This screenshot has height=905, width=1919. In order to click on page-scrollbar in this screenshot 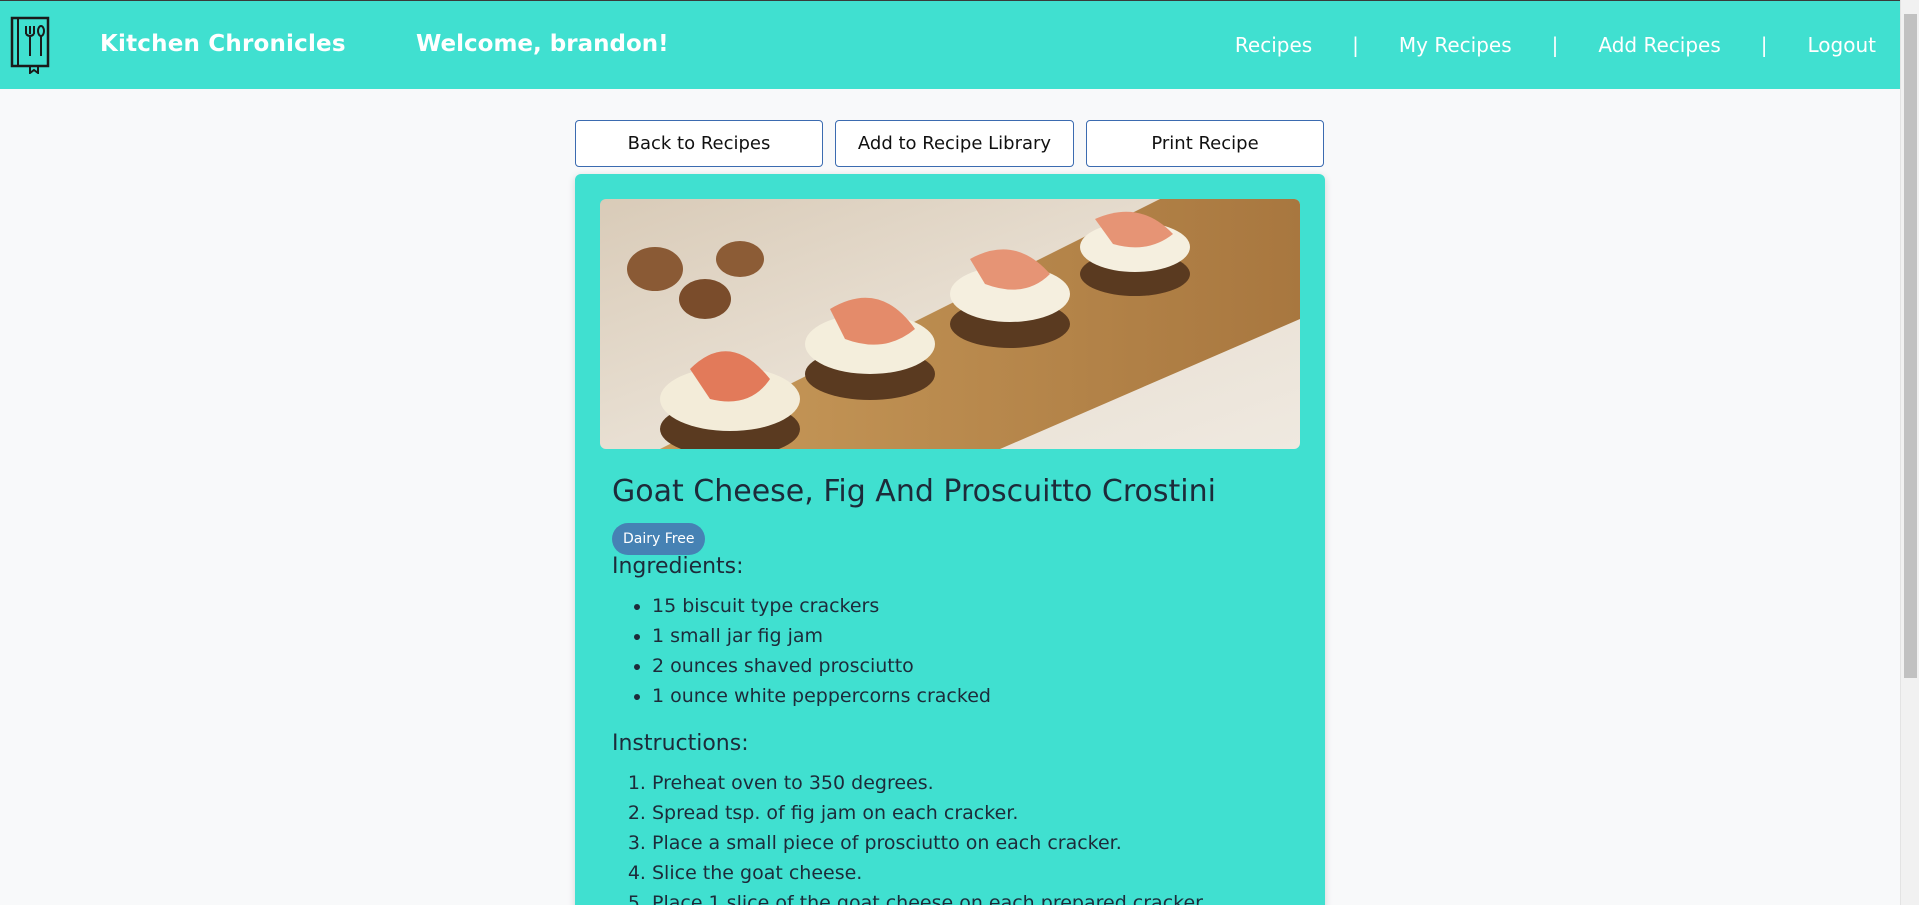, I will do `click(1909, 452)`.